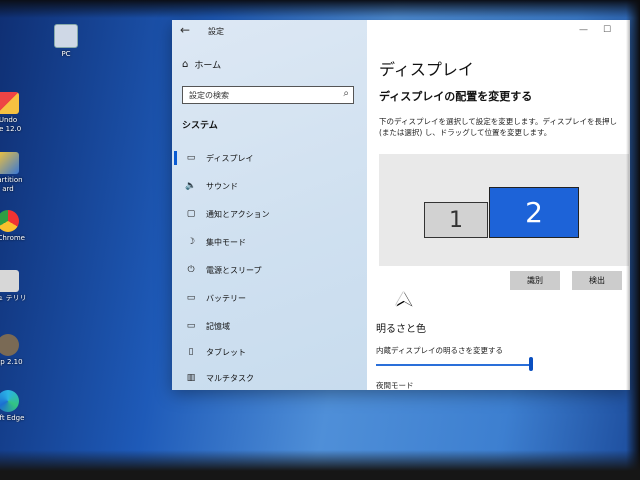  What do you see at coordinates (200, 126) in the screenshot?
I see `section-title: システム` at bounding box center [200, 126].